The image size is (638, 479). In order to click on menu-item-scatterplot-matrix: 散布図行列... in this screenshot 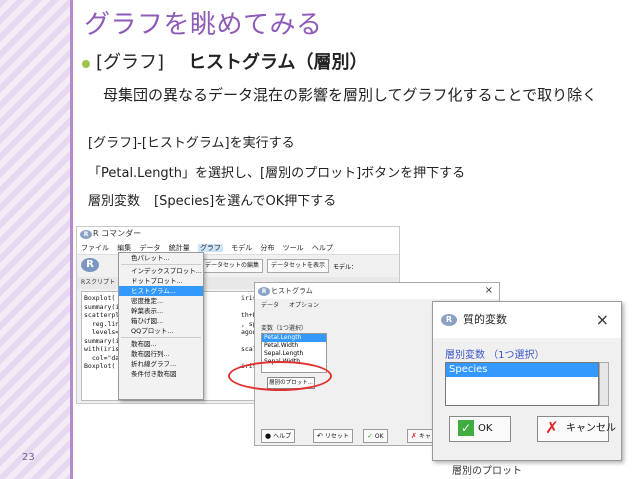, I will do `click(161, 354)`.